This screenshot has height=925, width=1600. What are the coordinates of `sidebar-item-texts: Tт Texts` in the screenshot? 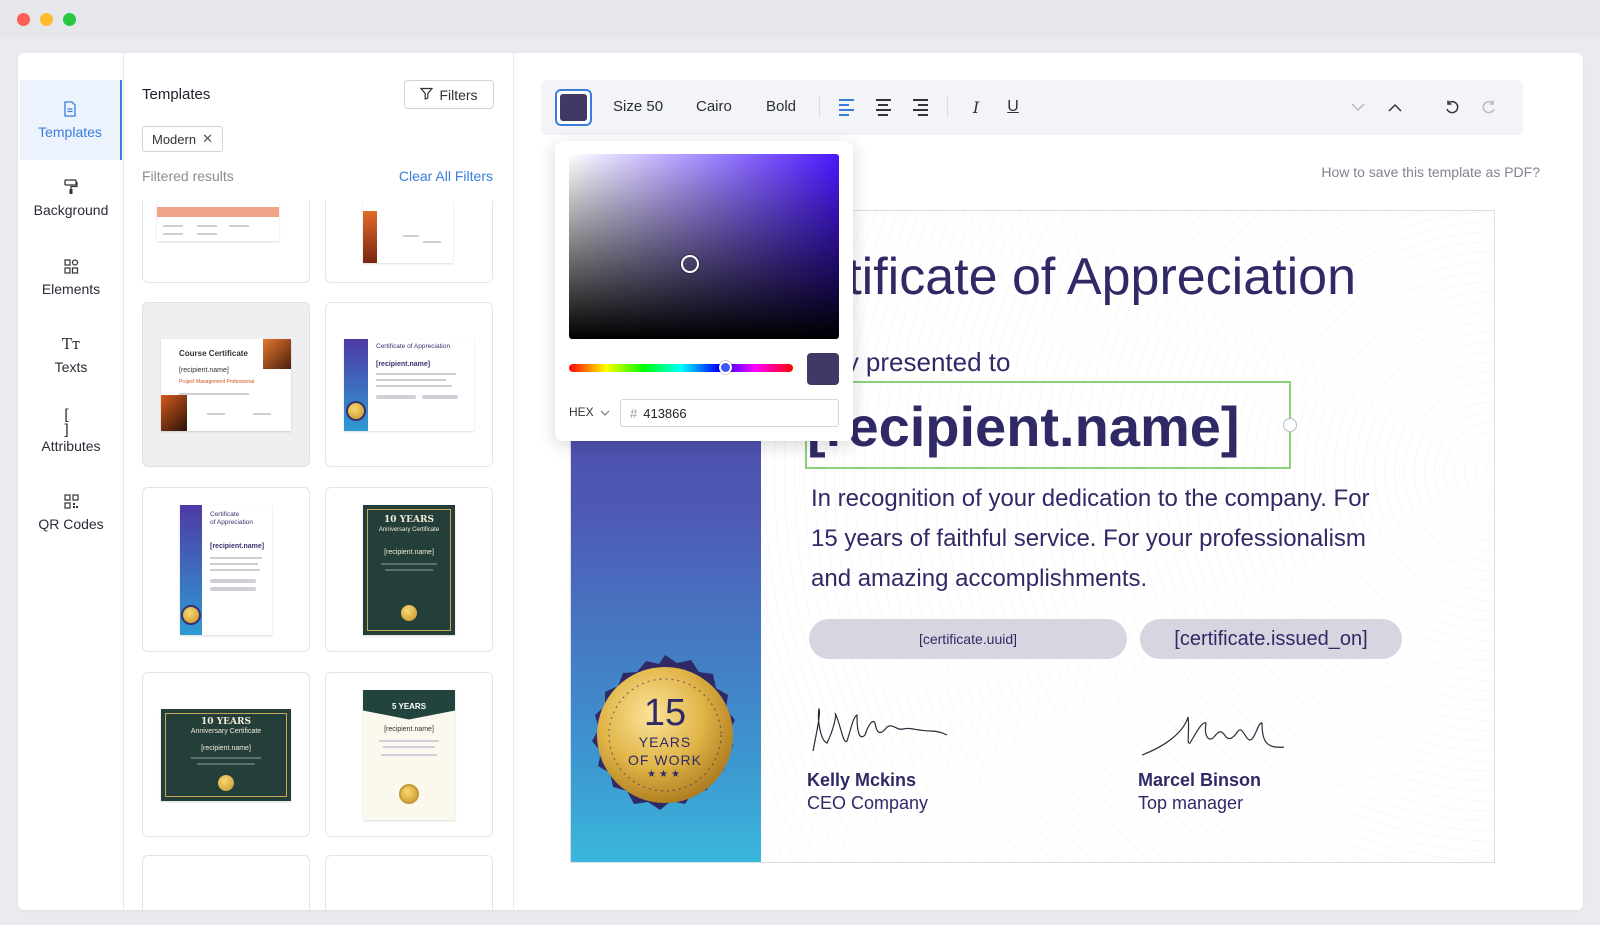 It's located at (71, 355).